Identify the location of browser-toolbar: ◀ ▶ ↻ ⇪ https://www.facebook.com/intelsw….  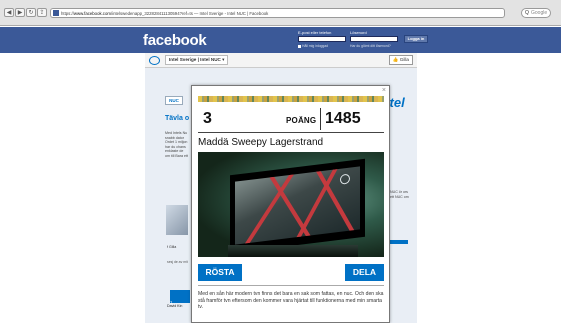
(280, 13).